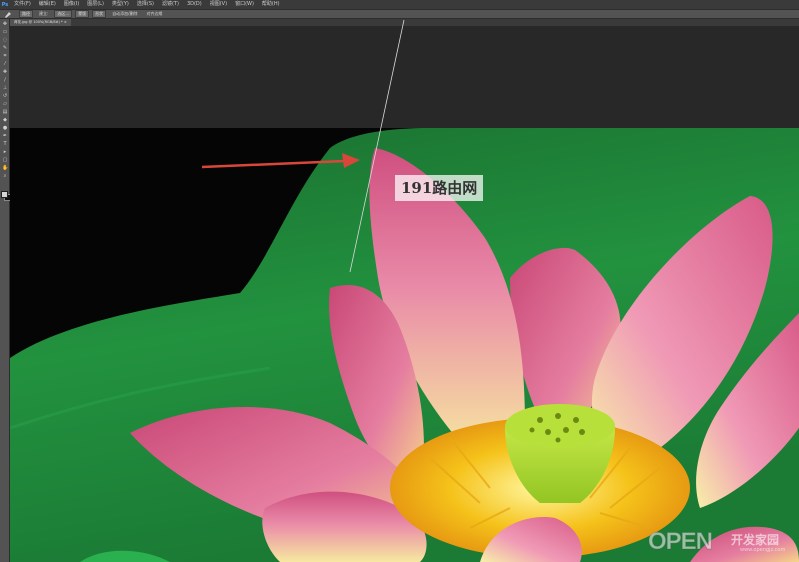 The height and width of the screenshot is (562, 799). I want to click on open-watermark: OPEN 开发家园 www.opengjz.com, so click(722, 543).